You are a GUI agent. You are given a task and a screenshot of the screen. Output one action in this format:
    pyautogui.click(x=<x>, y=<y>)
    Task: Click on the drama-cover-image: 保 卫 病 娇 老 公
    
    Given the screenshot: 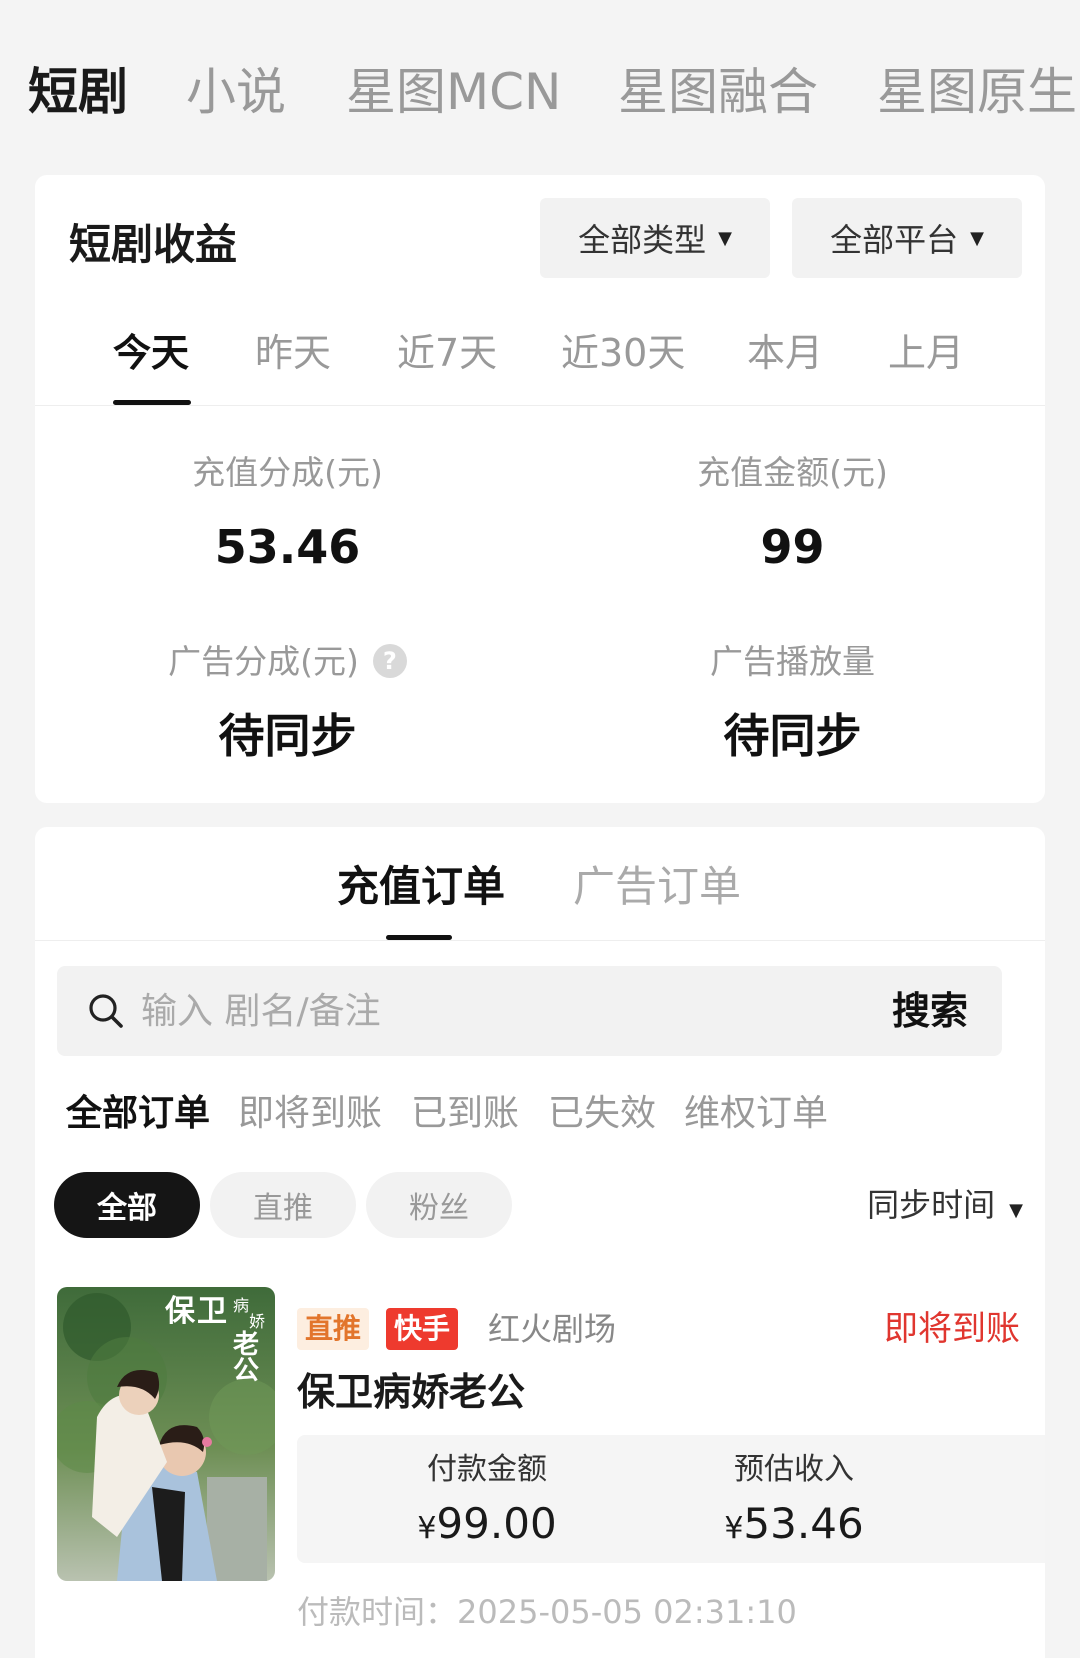 What is the action you would take?
    pyautogui.click(x=166, y=1434)
    